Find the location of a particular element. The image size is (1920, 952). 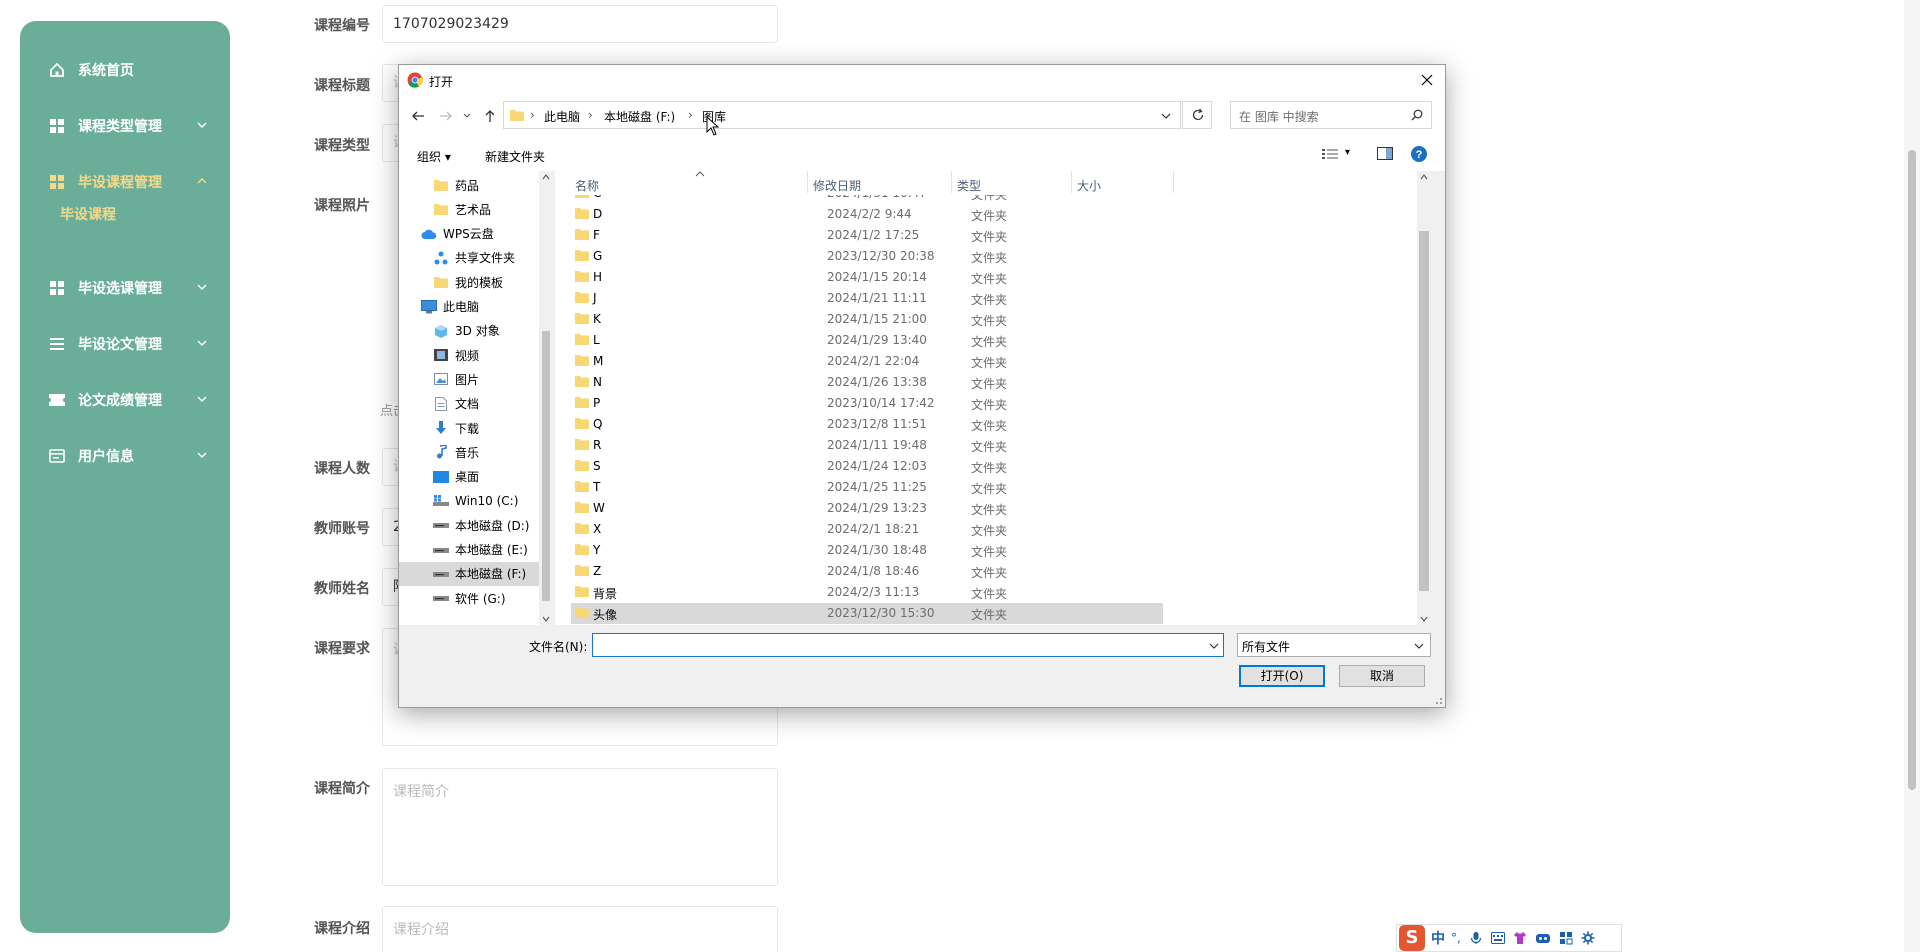

refresh-button is located at coordinates (1197, 115).